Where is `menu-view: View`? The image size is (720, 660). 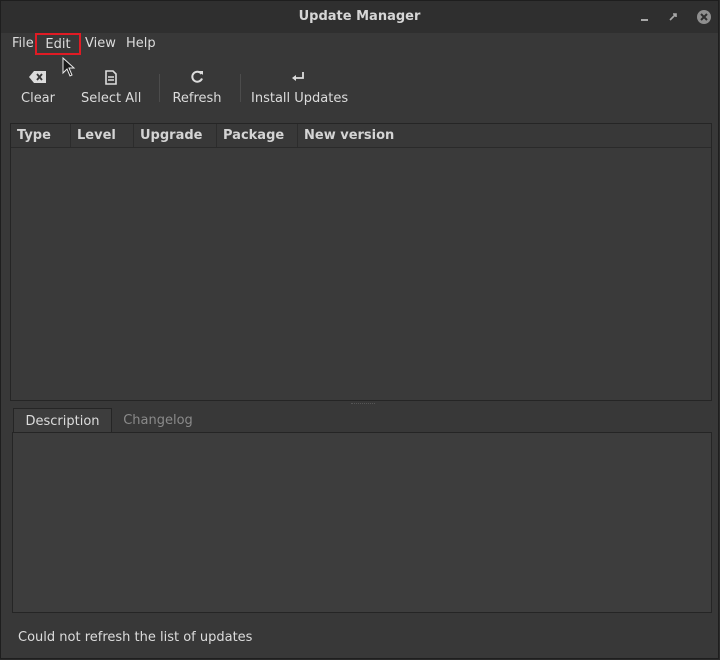
menu-view: View is located at coordinates (100, 44).